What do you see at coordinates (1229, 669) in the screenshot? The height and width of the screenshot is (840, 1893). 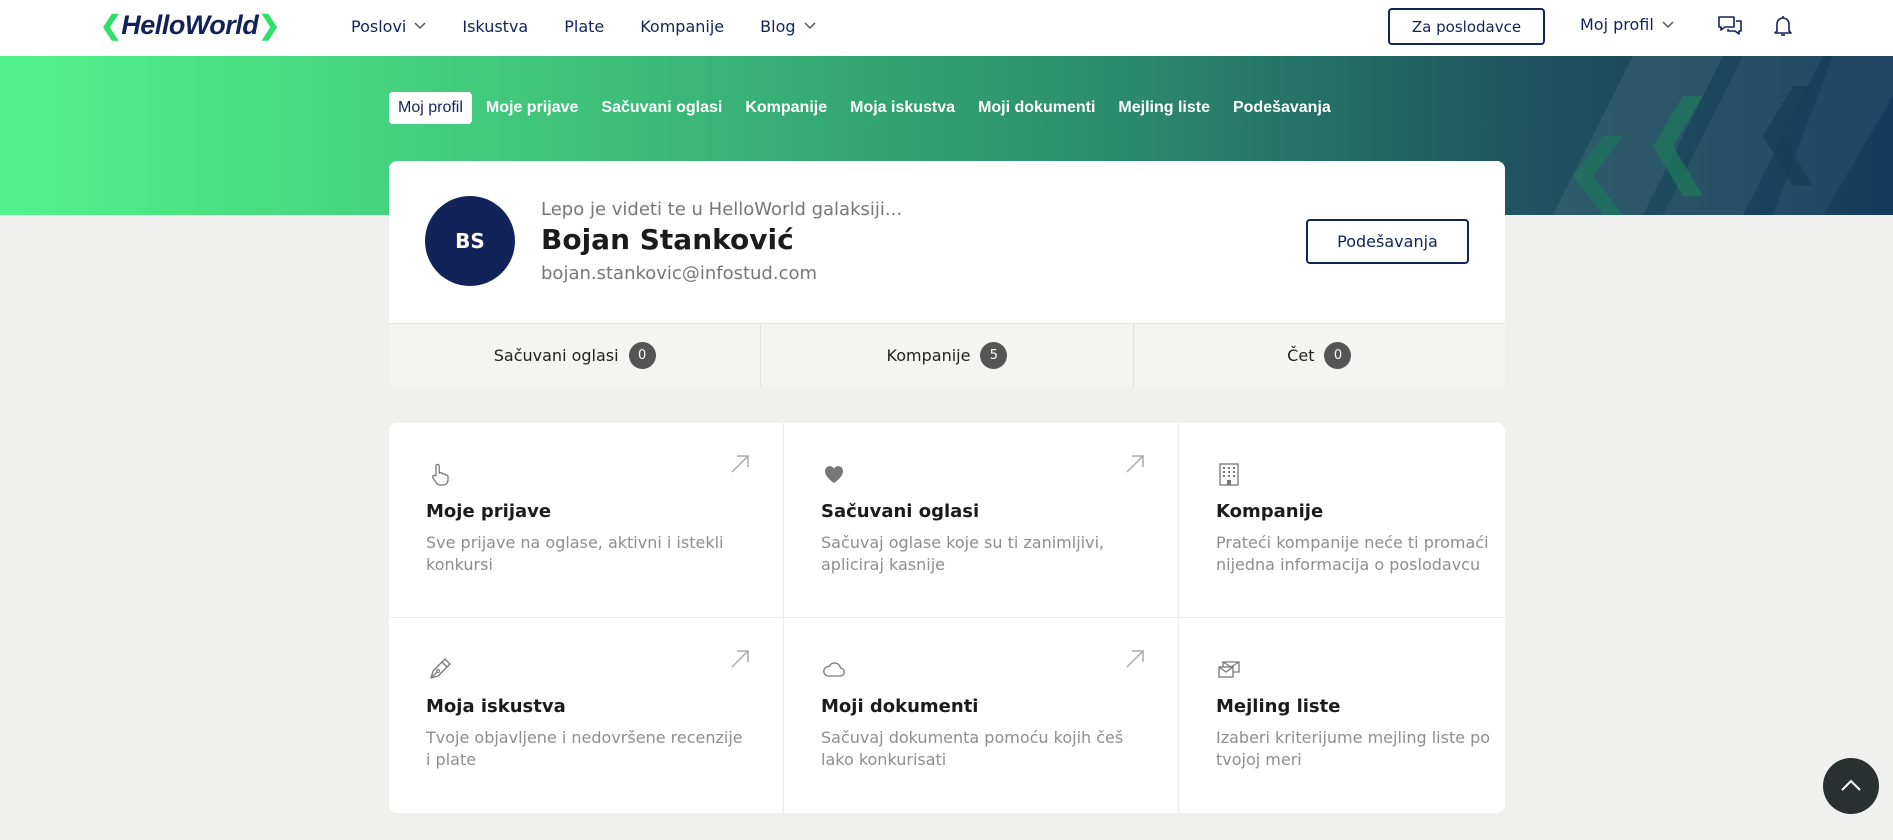 I see `mail-stack-icon` at bounding box center [1229, 669].